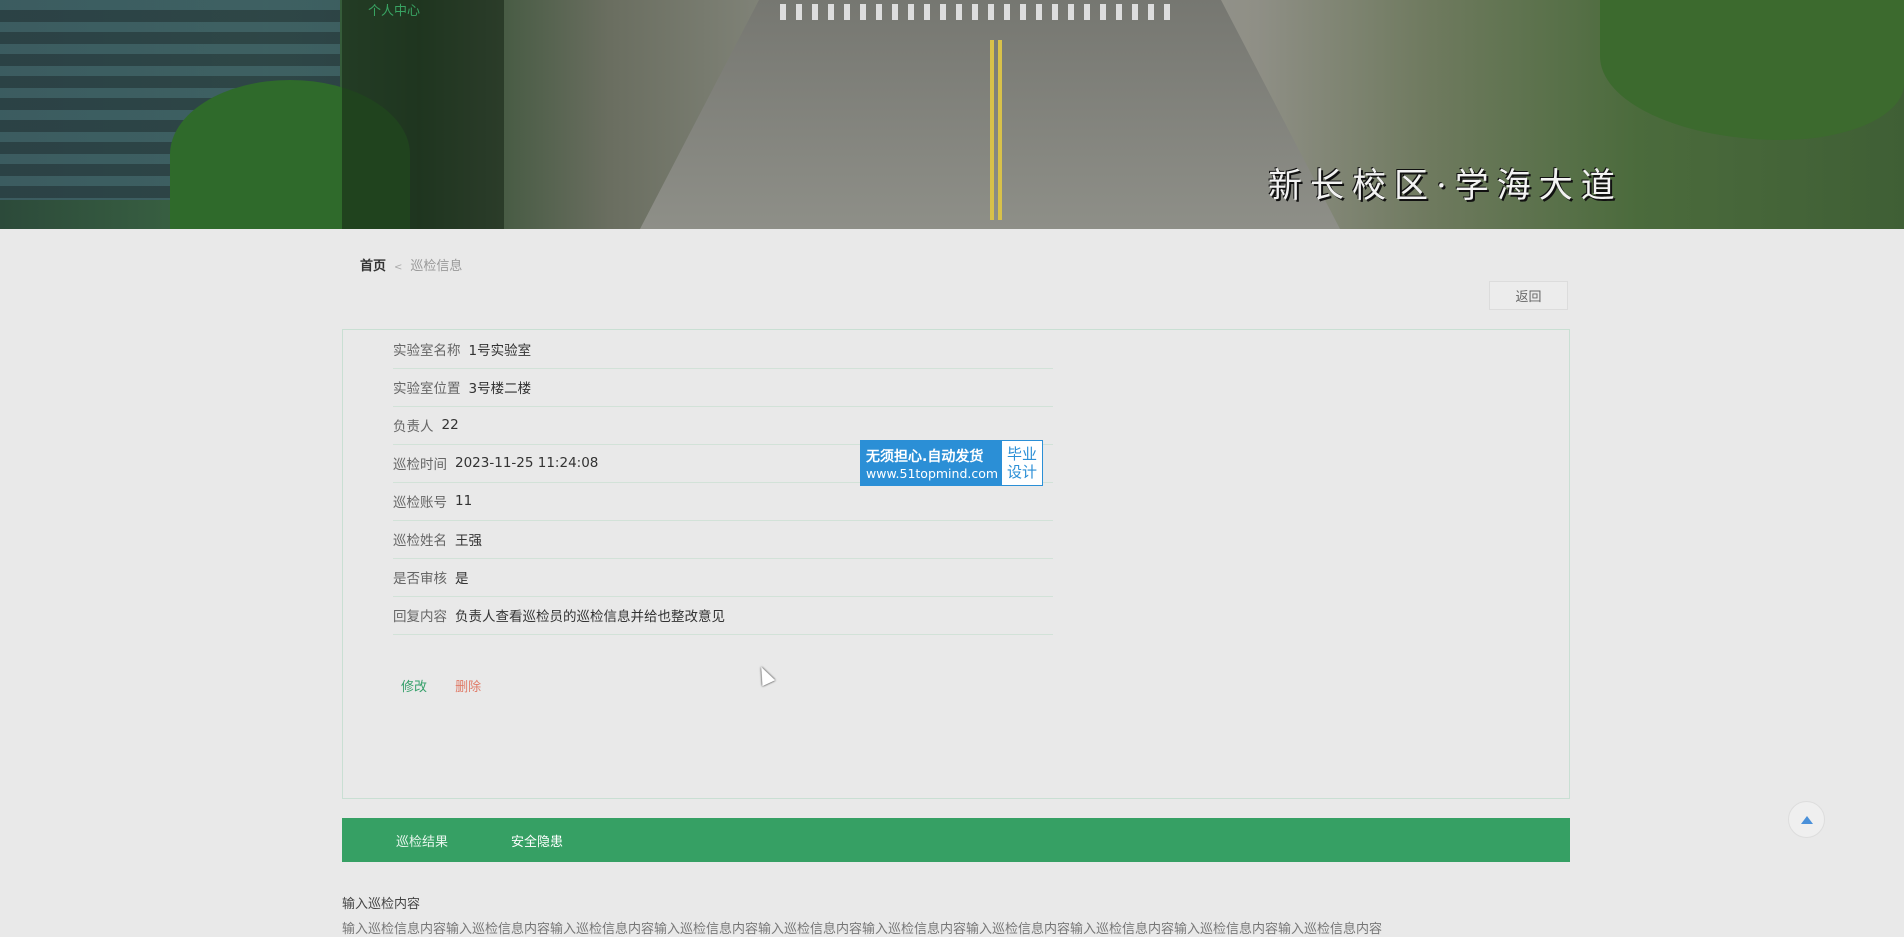 The height and width of the screenshot is (937, 1904). I want to click on banner-trees-right, so click(1752, 70).